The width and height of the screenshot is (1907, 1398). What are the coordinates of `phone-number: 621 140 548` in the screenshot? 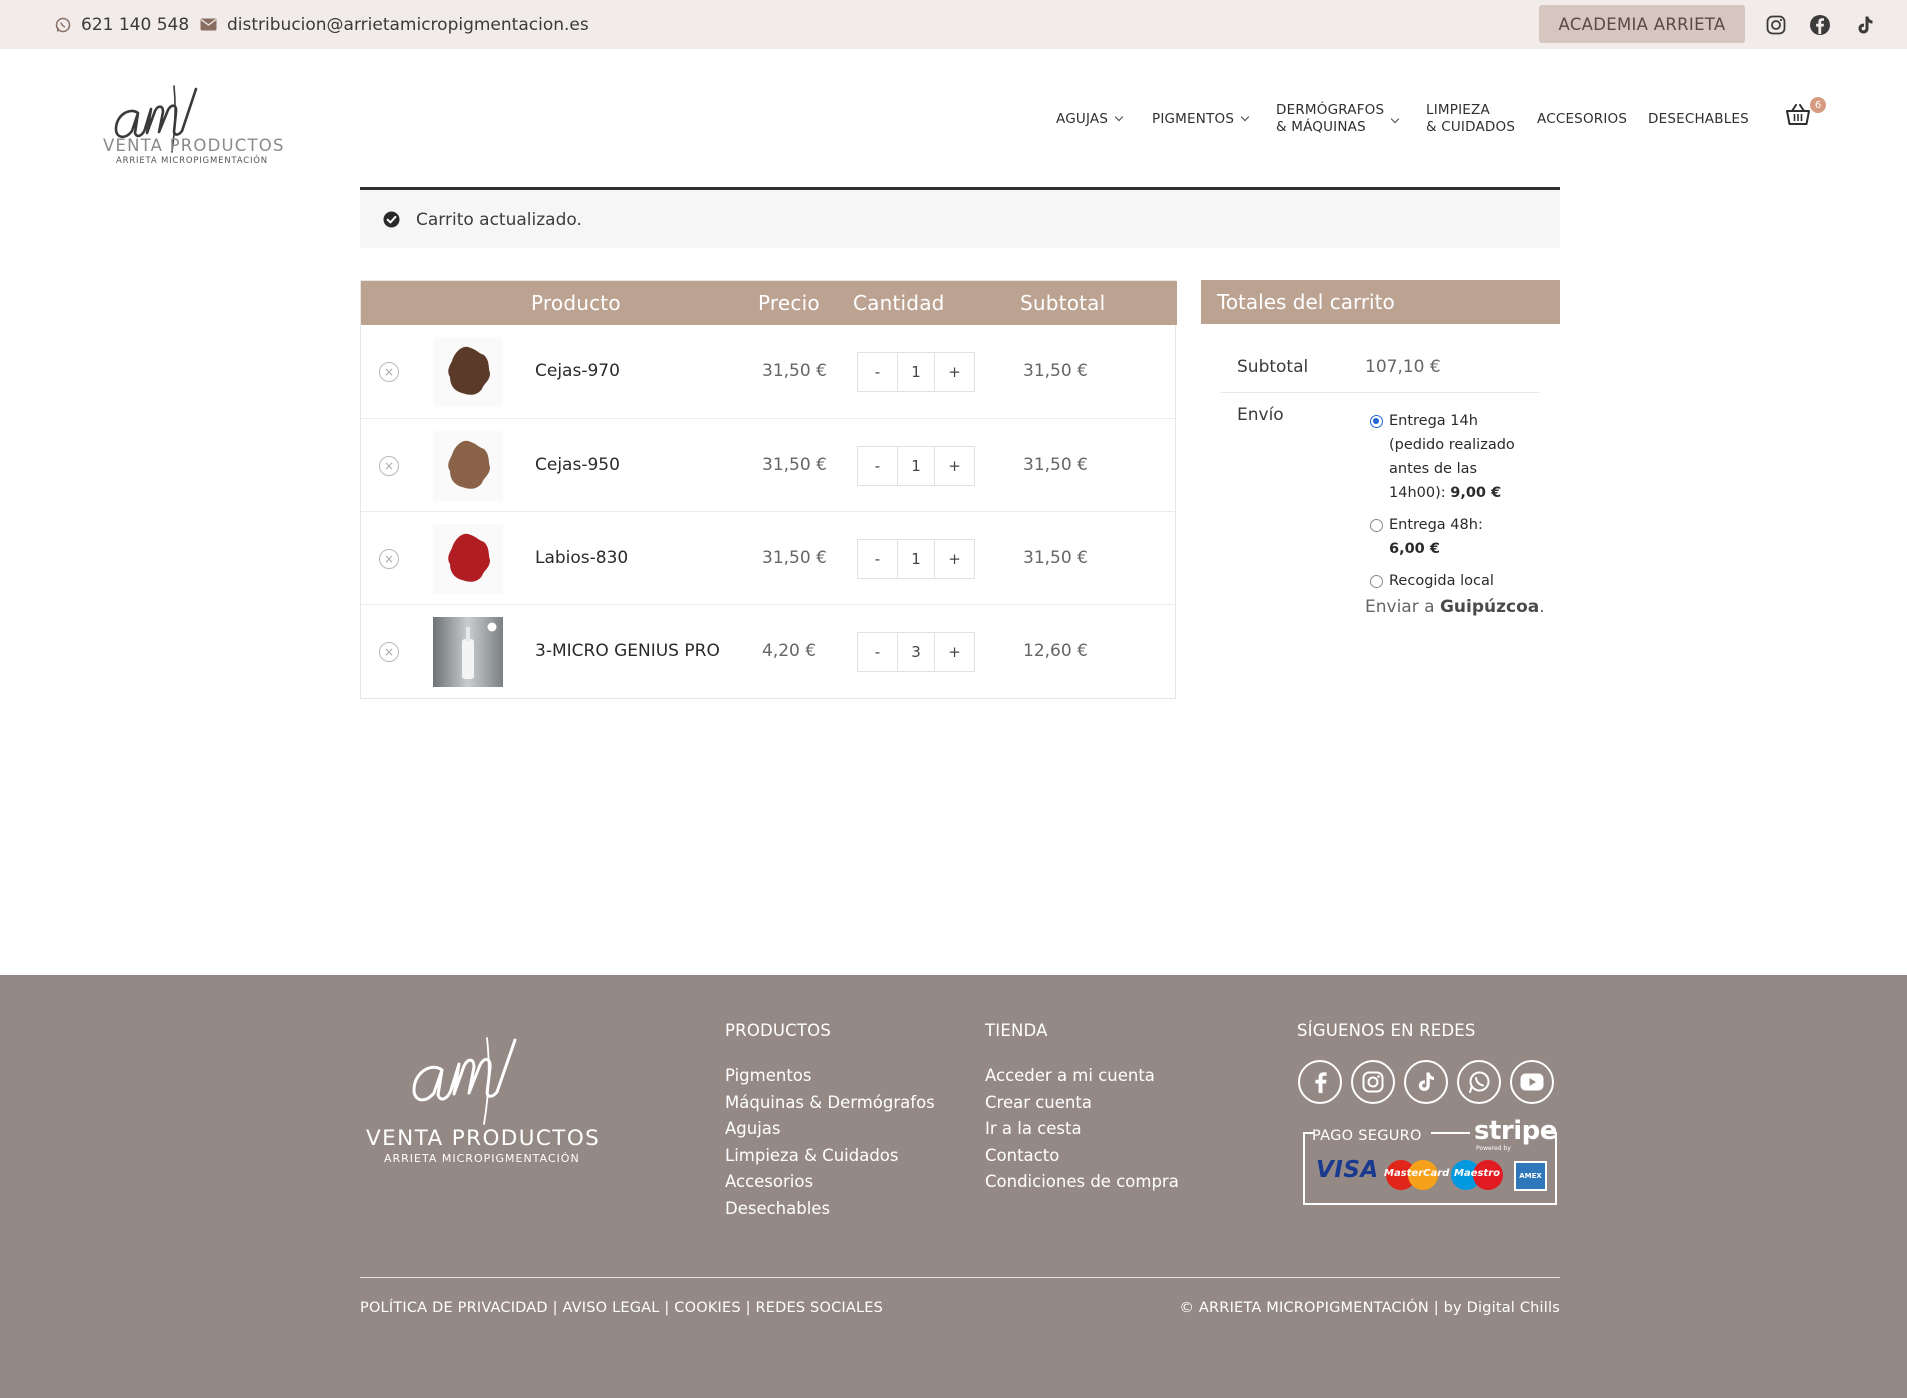 It's located at (135, 24).